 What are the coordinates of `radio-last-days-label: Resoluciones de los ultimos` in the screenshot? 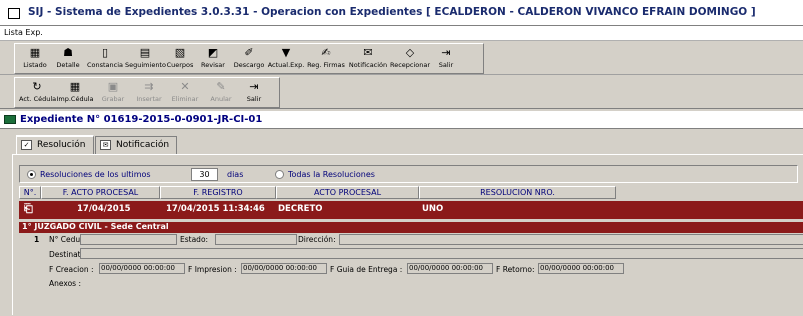 It's located at (95, 174).